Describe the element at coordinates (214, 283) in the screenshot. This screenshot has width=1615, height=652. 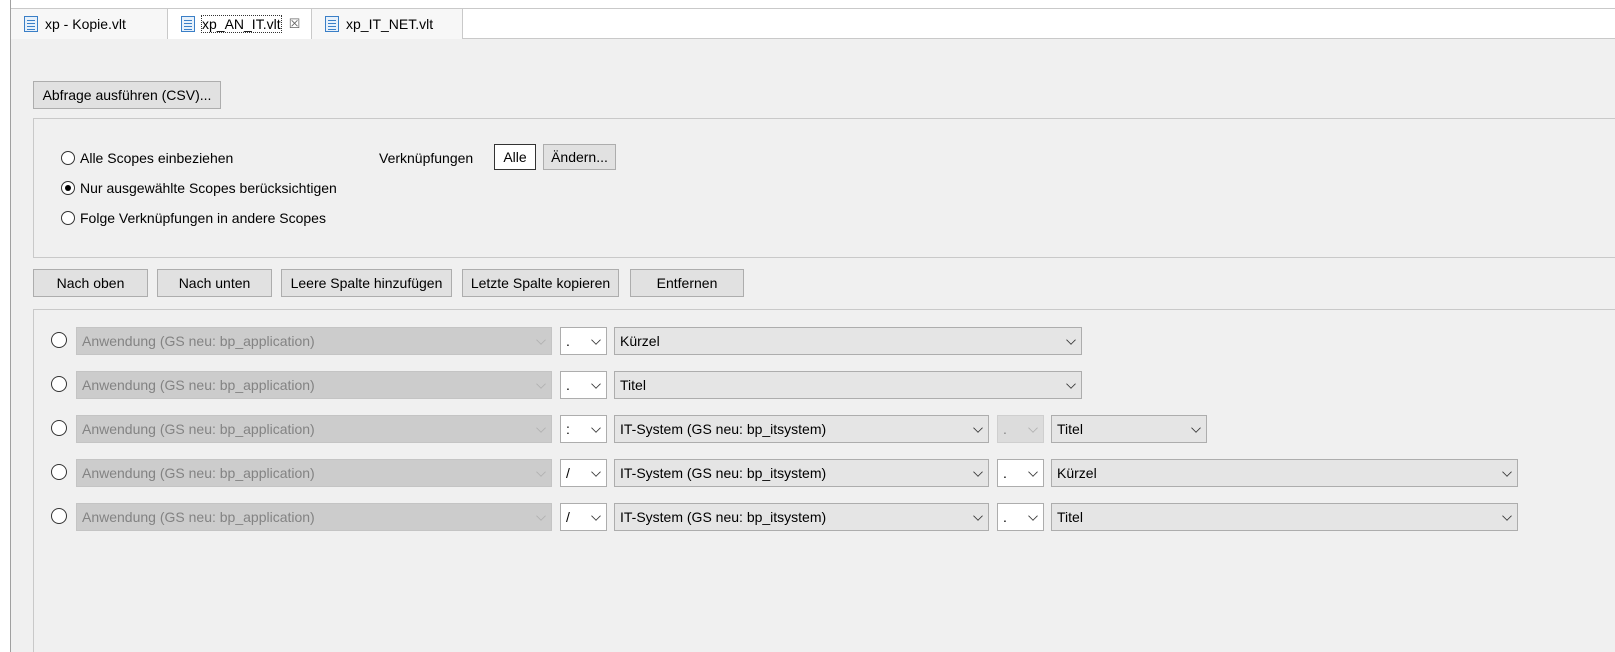
I see `move-down-button: Nach unten` at that location.